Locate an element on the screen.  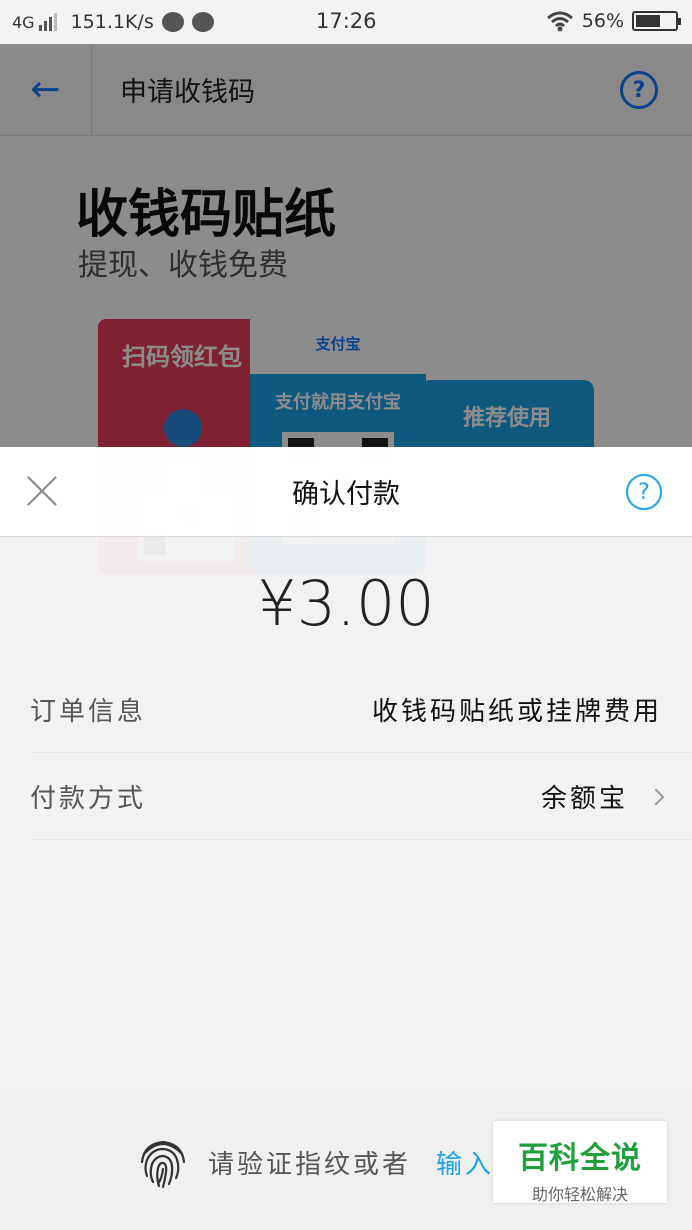
watermark-sub-text: 助你轻松解决 is located at coordinates (579, 1194).